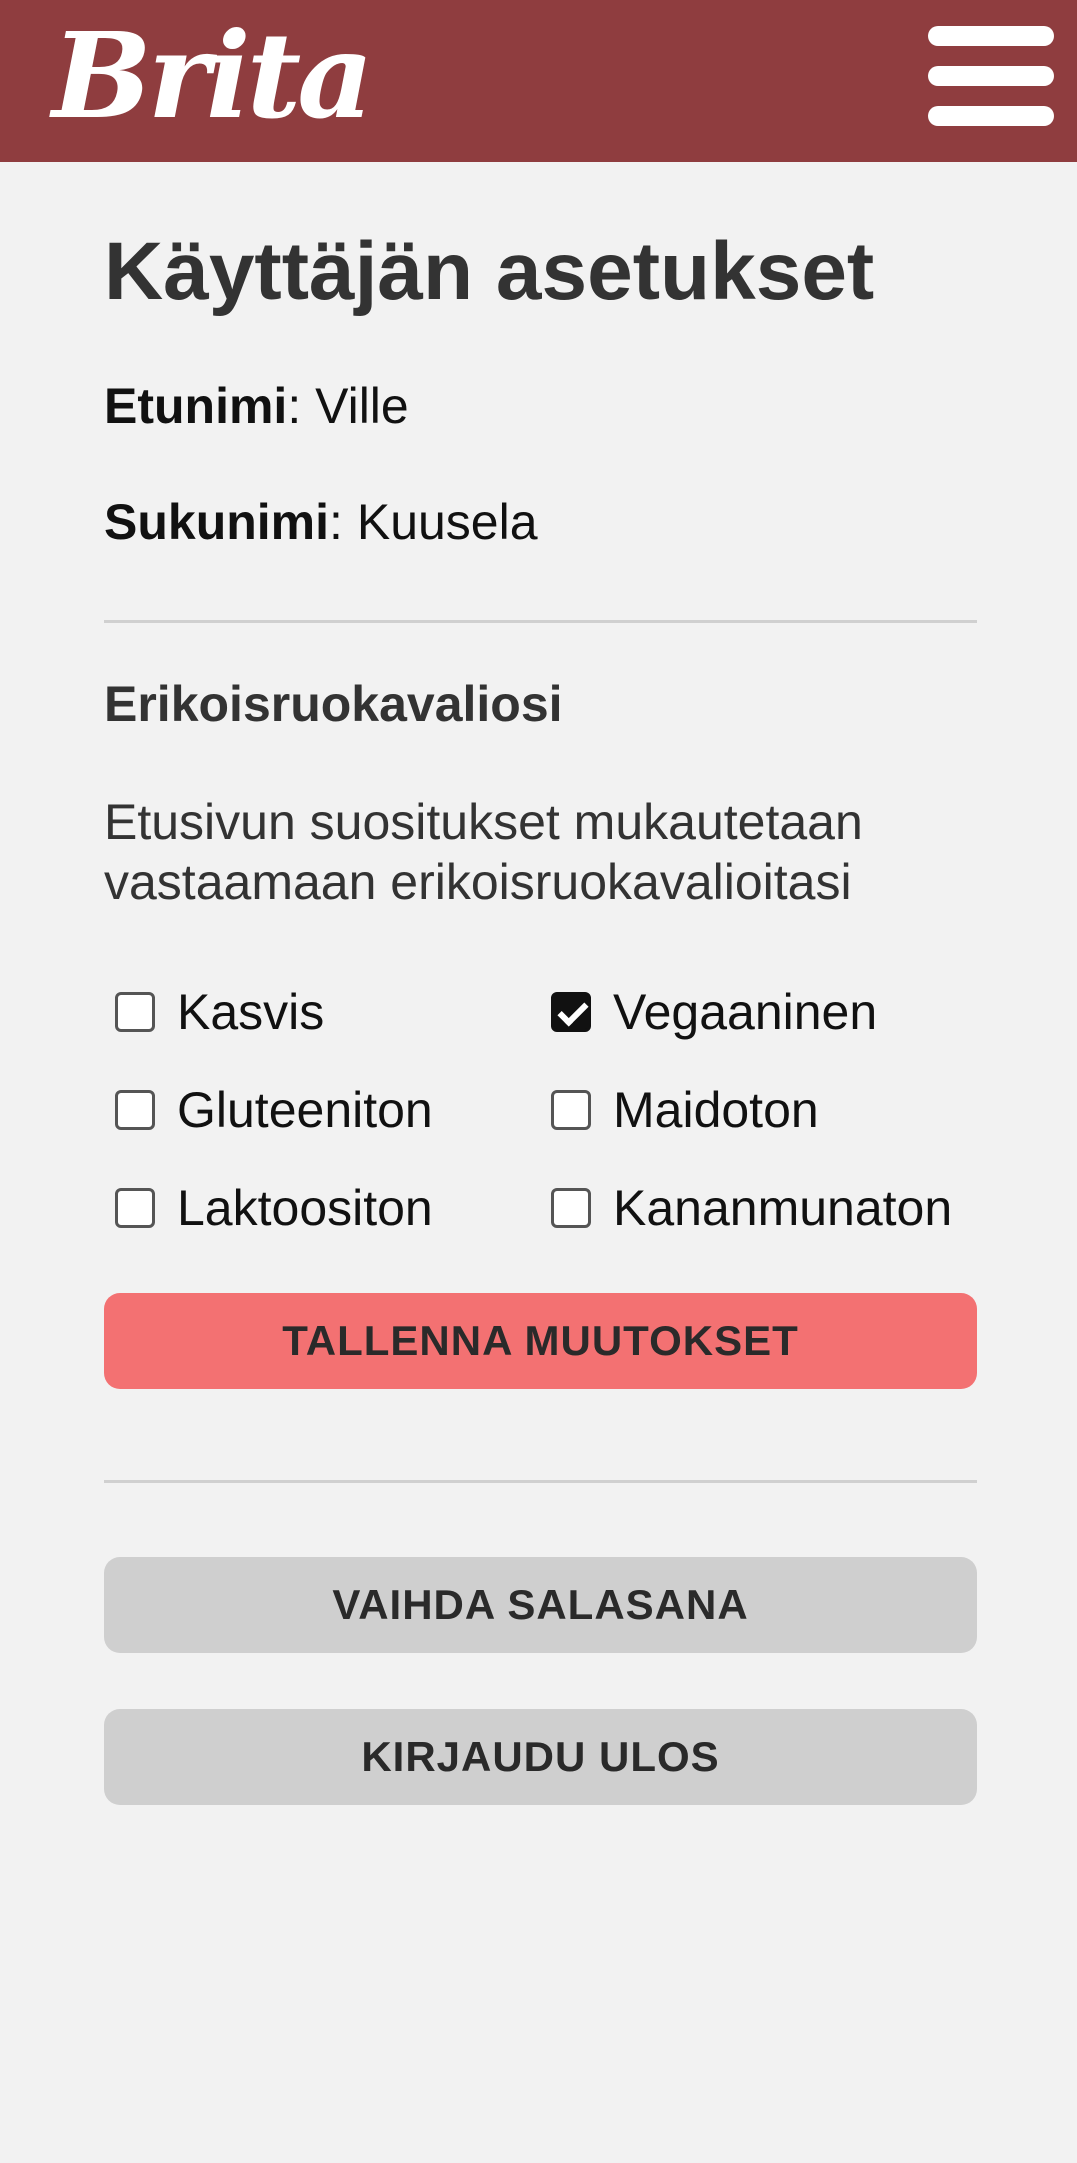 The image size is (1077, 2163). I want to click on diet-option-gluteeniton: Gluteeniton, so click(268, 1110).